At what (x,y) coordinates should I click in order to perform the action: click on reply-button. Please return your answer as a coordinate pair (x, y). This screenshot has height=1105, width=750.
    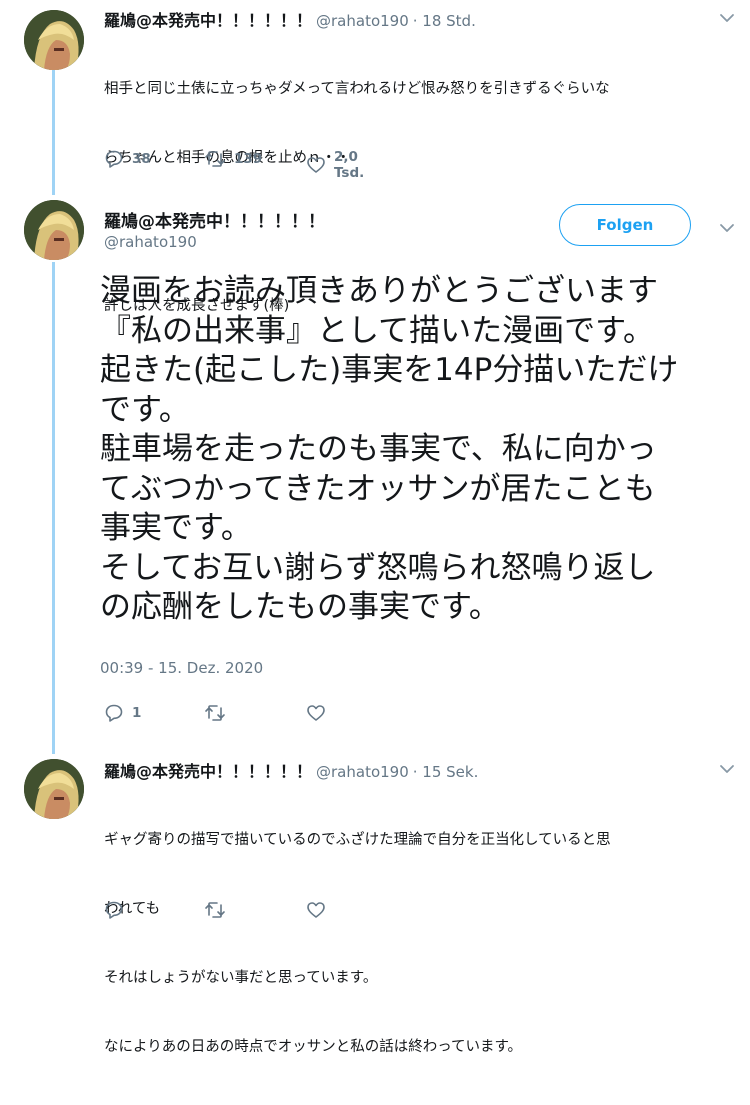
    Looking at the image, I should click on (114, 910).